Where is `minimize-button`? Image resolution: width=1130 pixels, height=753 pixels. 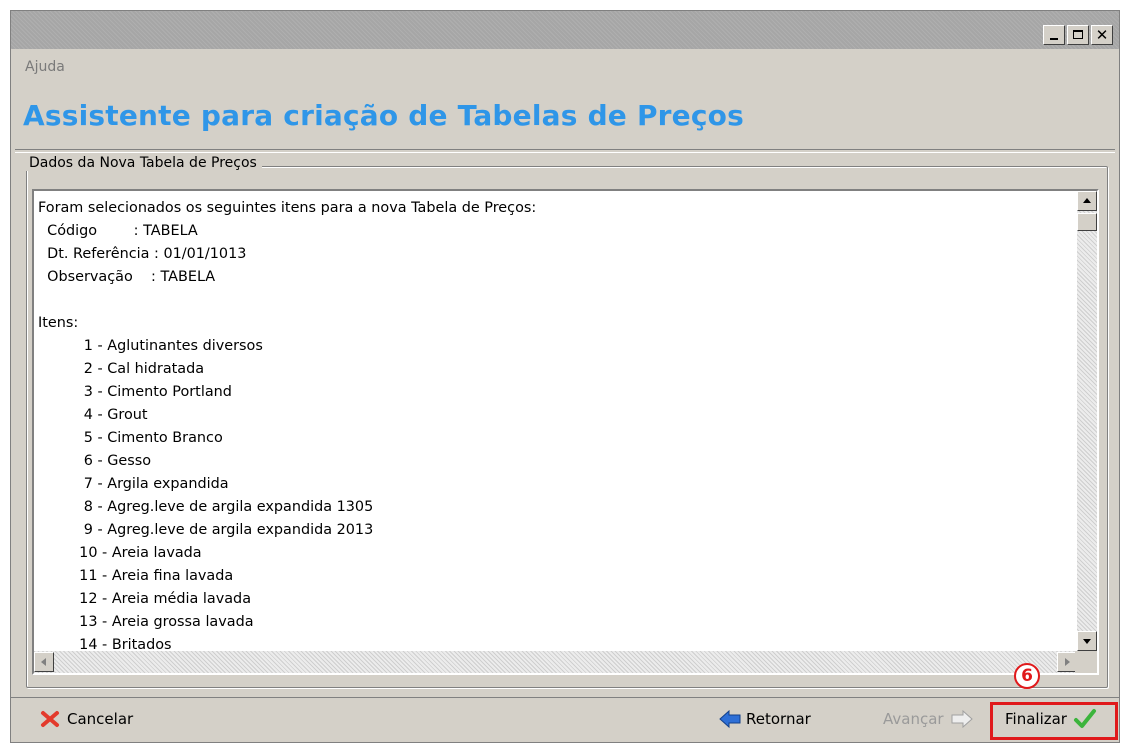 minimize-button is located at coordinates (1054, 35).